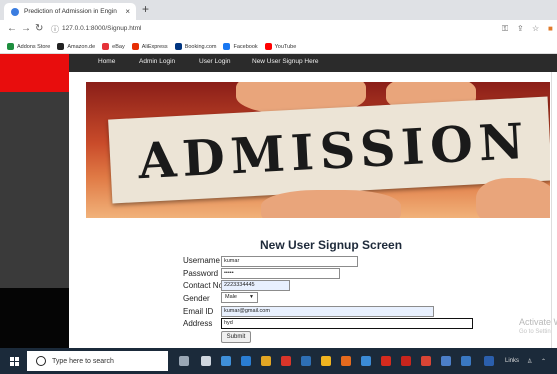 This screenshot has width=557, height=374. Describe the element at coordinates (203, 285) in the screenshot. I see `contact-label: Contact No` at that location.